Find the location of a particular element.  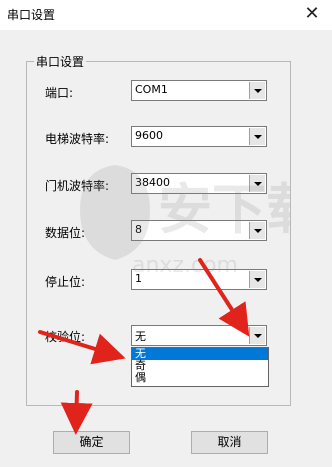

parity-option-none: 无 is located at coordinates (200, 354).